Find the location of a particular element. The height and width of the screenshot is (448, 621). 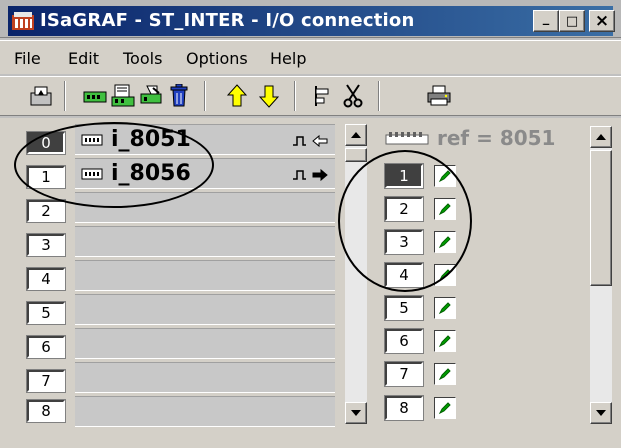

channel-2: 2 is located at coordinates (404, 209).